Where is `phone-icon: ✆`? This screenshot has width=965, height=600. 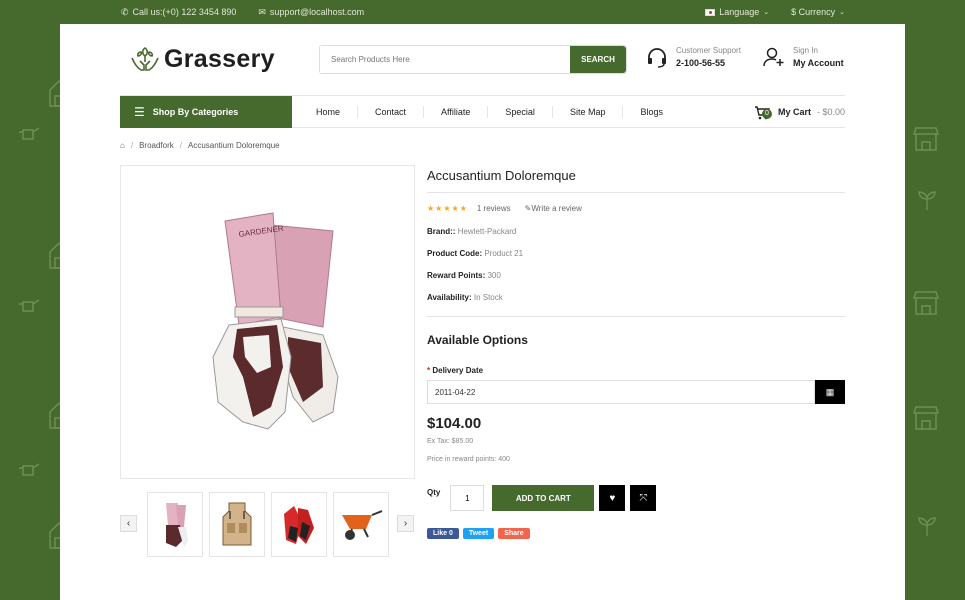 phone-icon: ✆ is located at coordinates (125, 11).